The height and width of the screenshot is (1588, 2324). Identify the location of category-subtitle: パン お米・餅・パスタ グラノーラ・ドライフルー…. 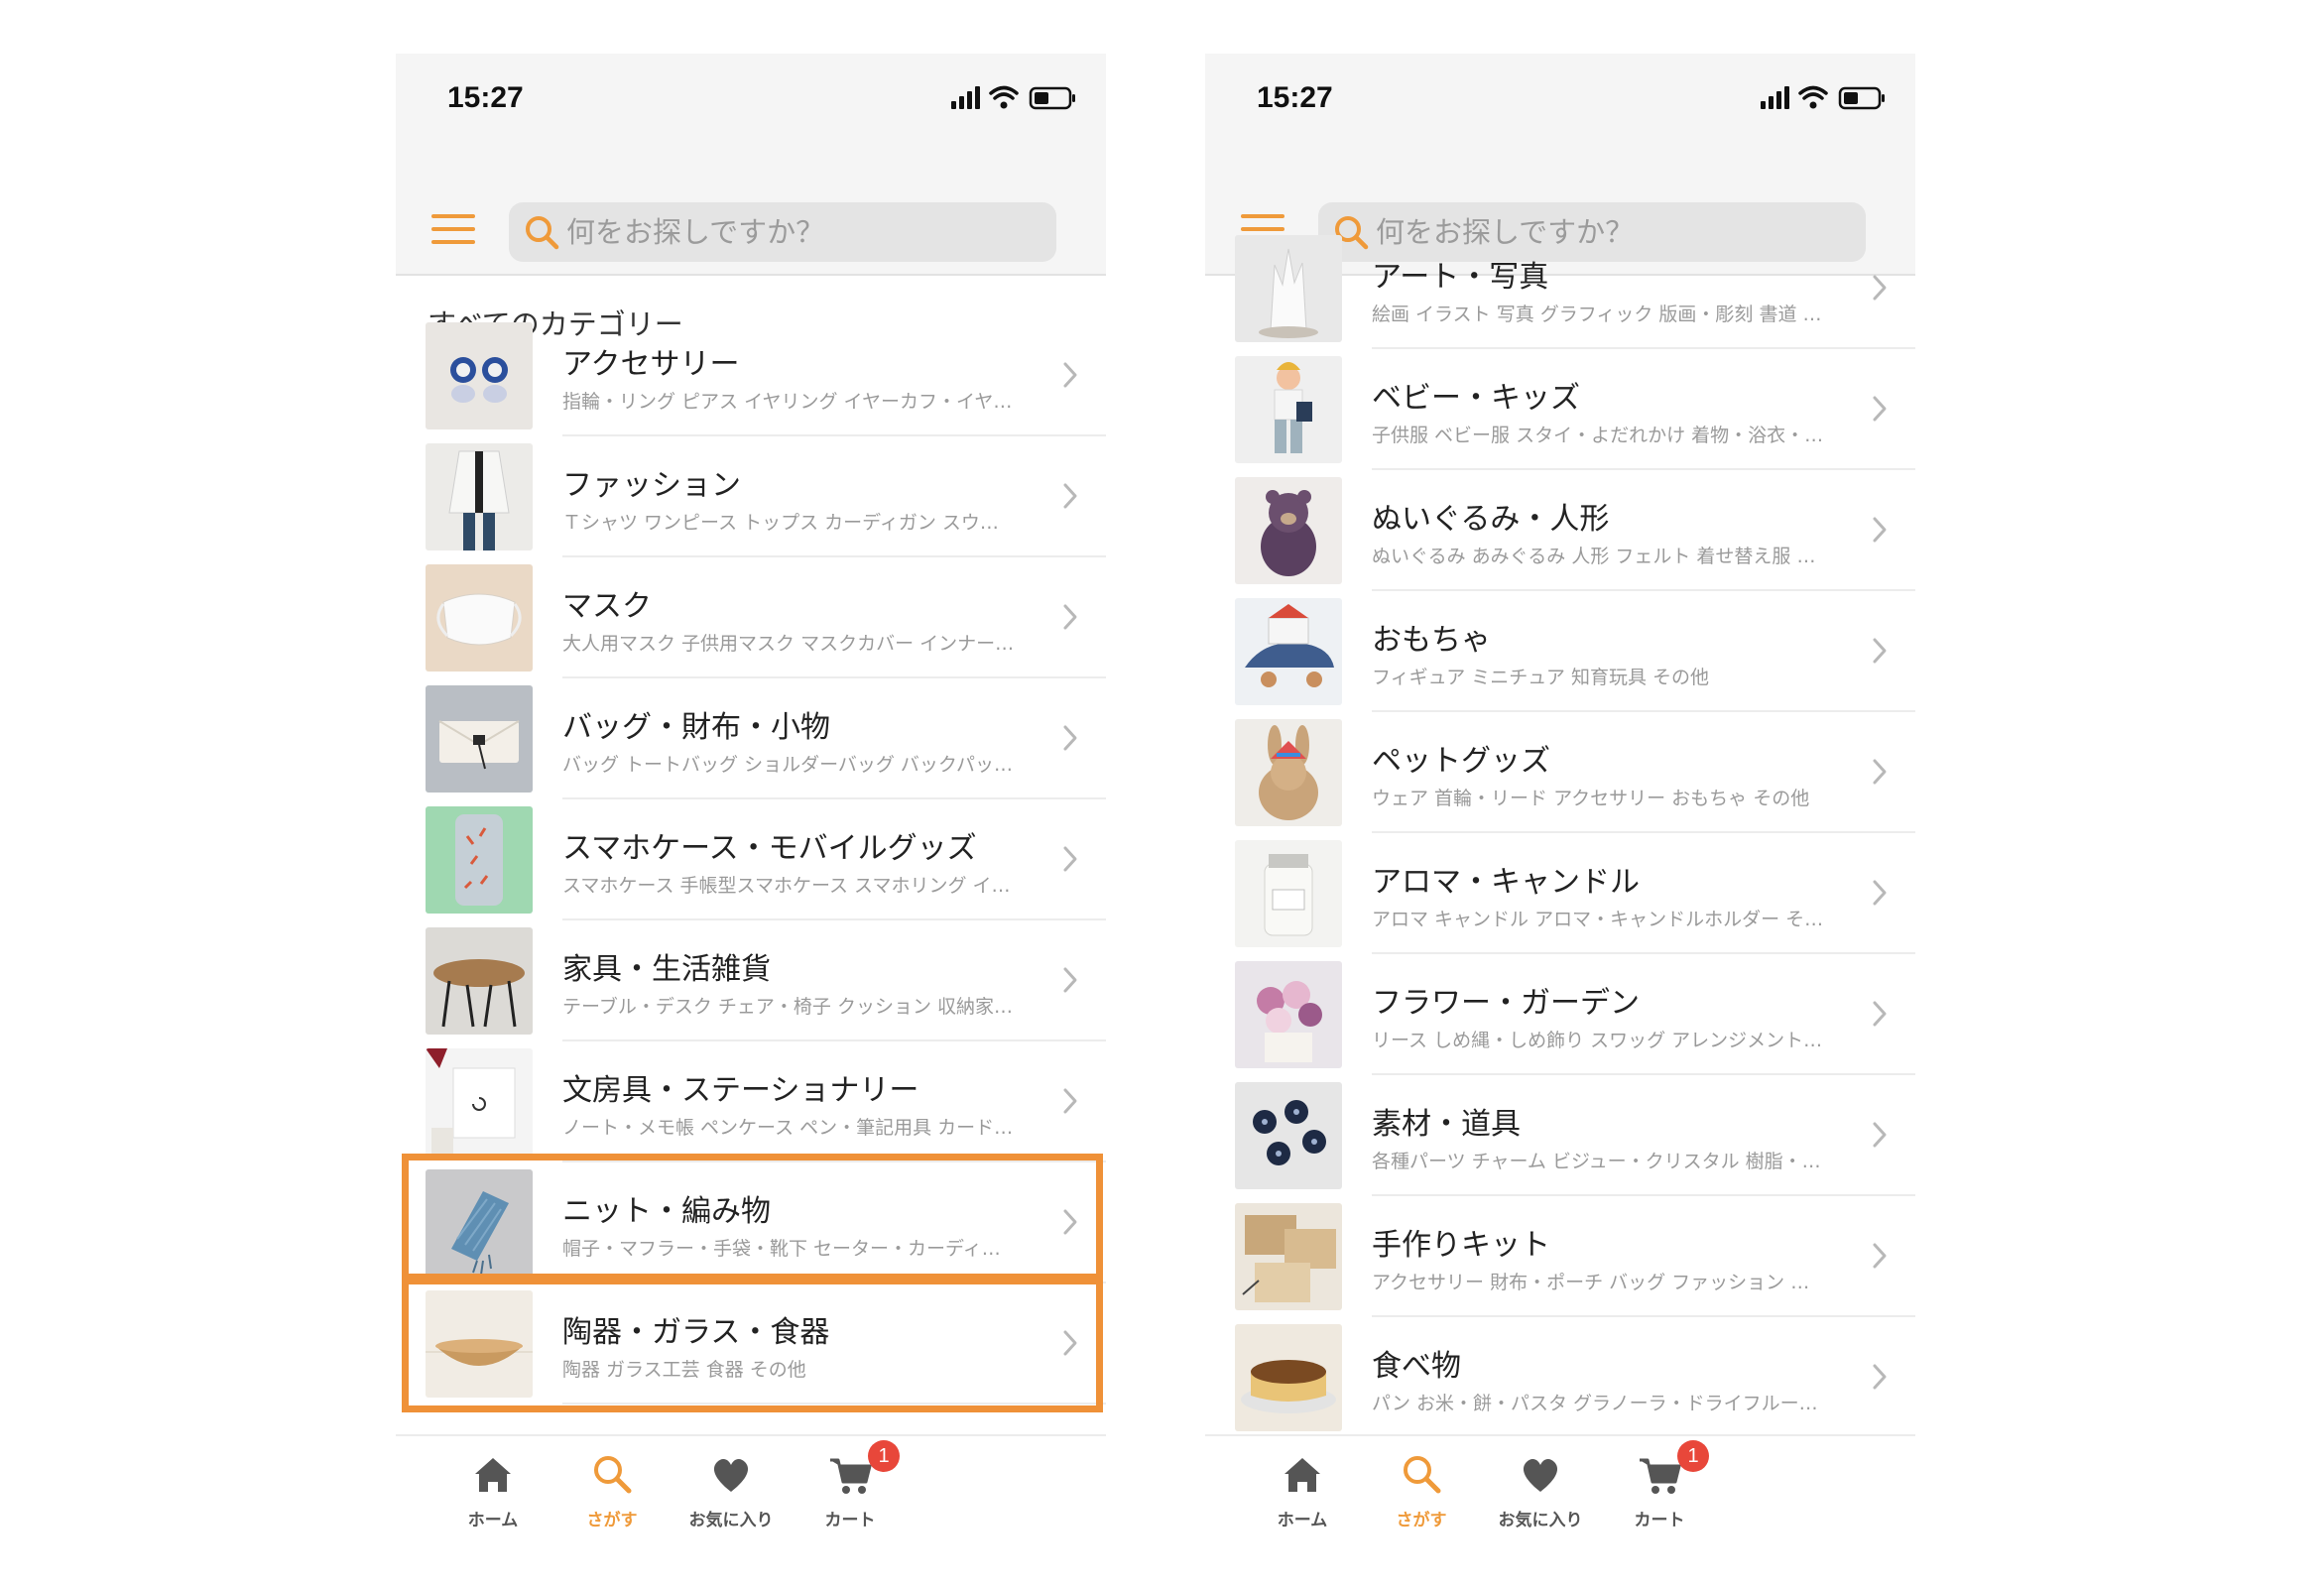
(1595, 1403).